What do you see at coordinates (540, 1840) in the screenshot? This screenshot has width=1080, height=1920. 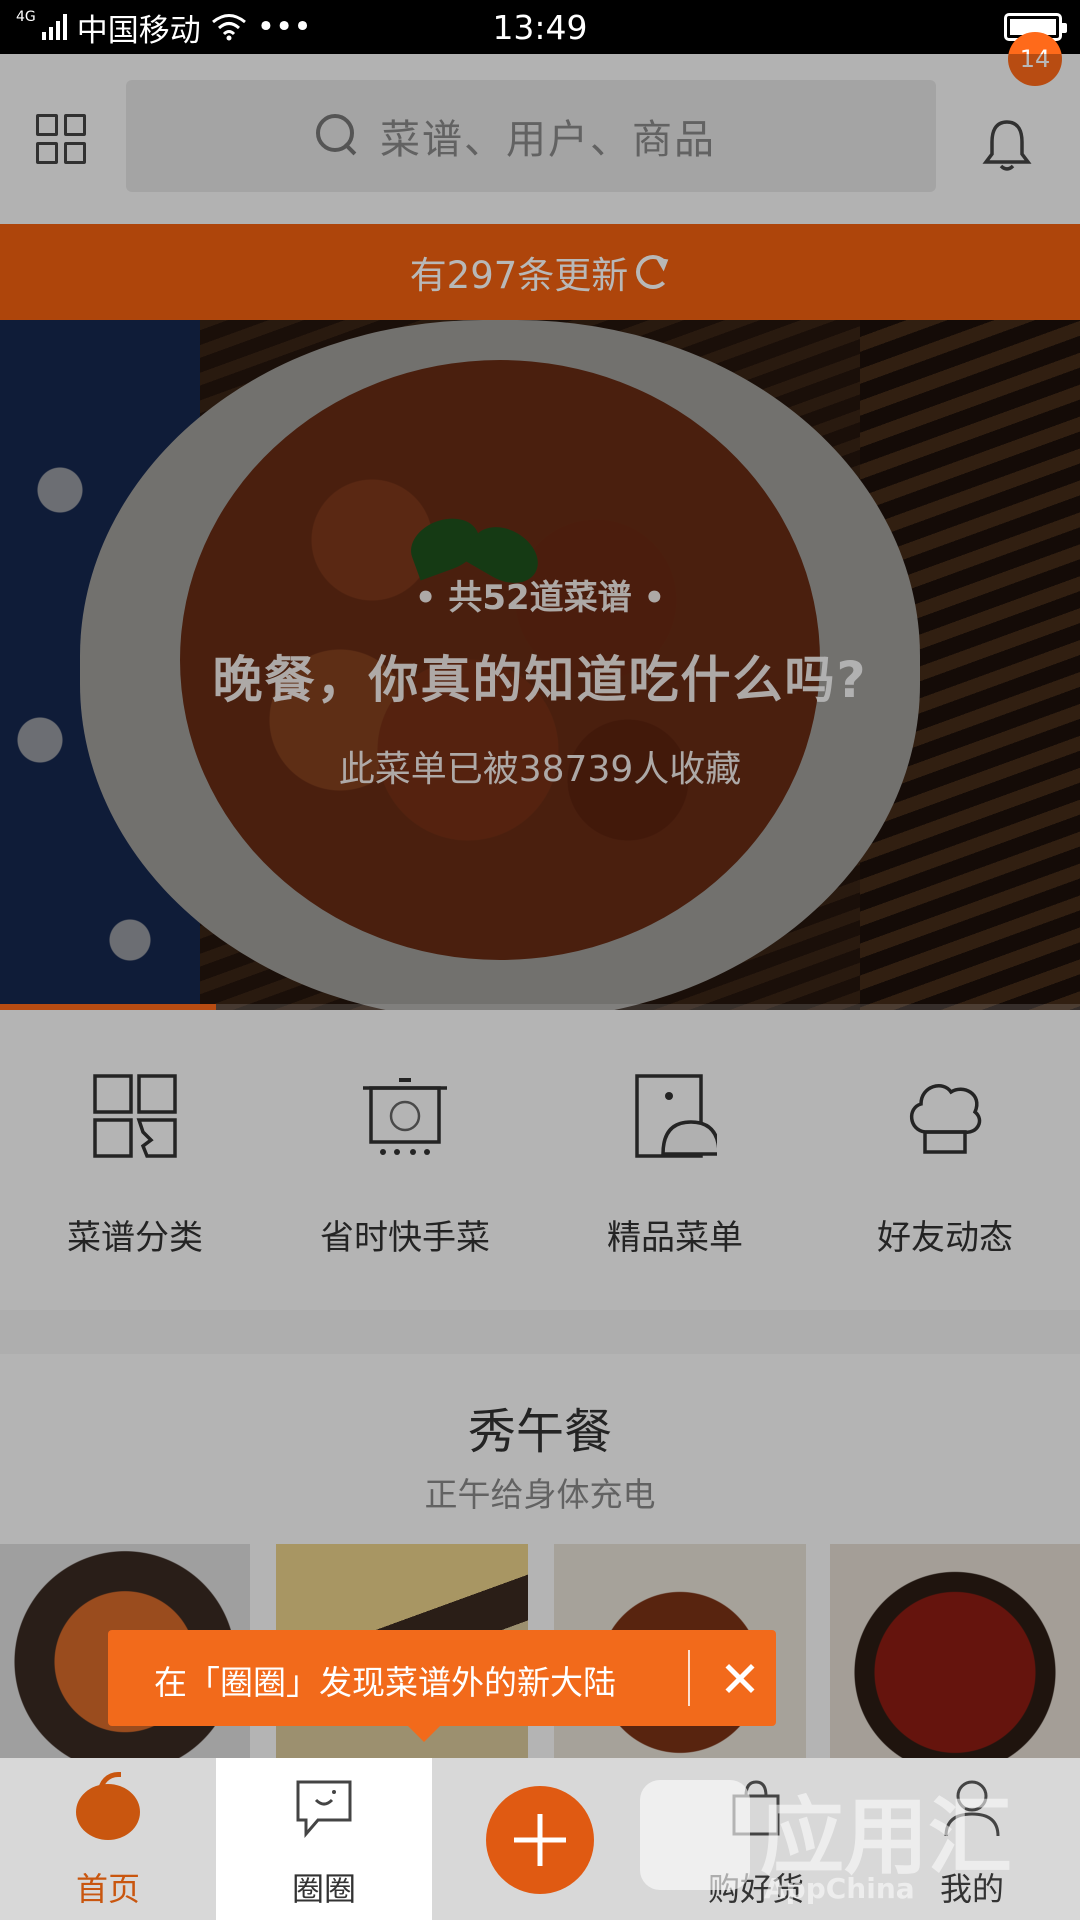 I see `add-icon` at bounding box center [540, 1840].